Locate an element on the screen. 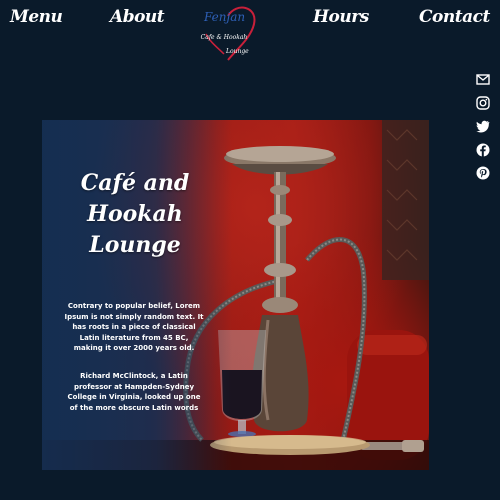 The image size is (500, 500). logo-name: Fenjan is located at coordinates (225, 17).